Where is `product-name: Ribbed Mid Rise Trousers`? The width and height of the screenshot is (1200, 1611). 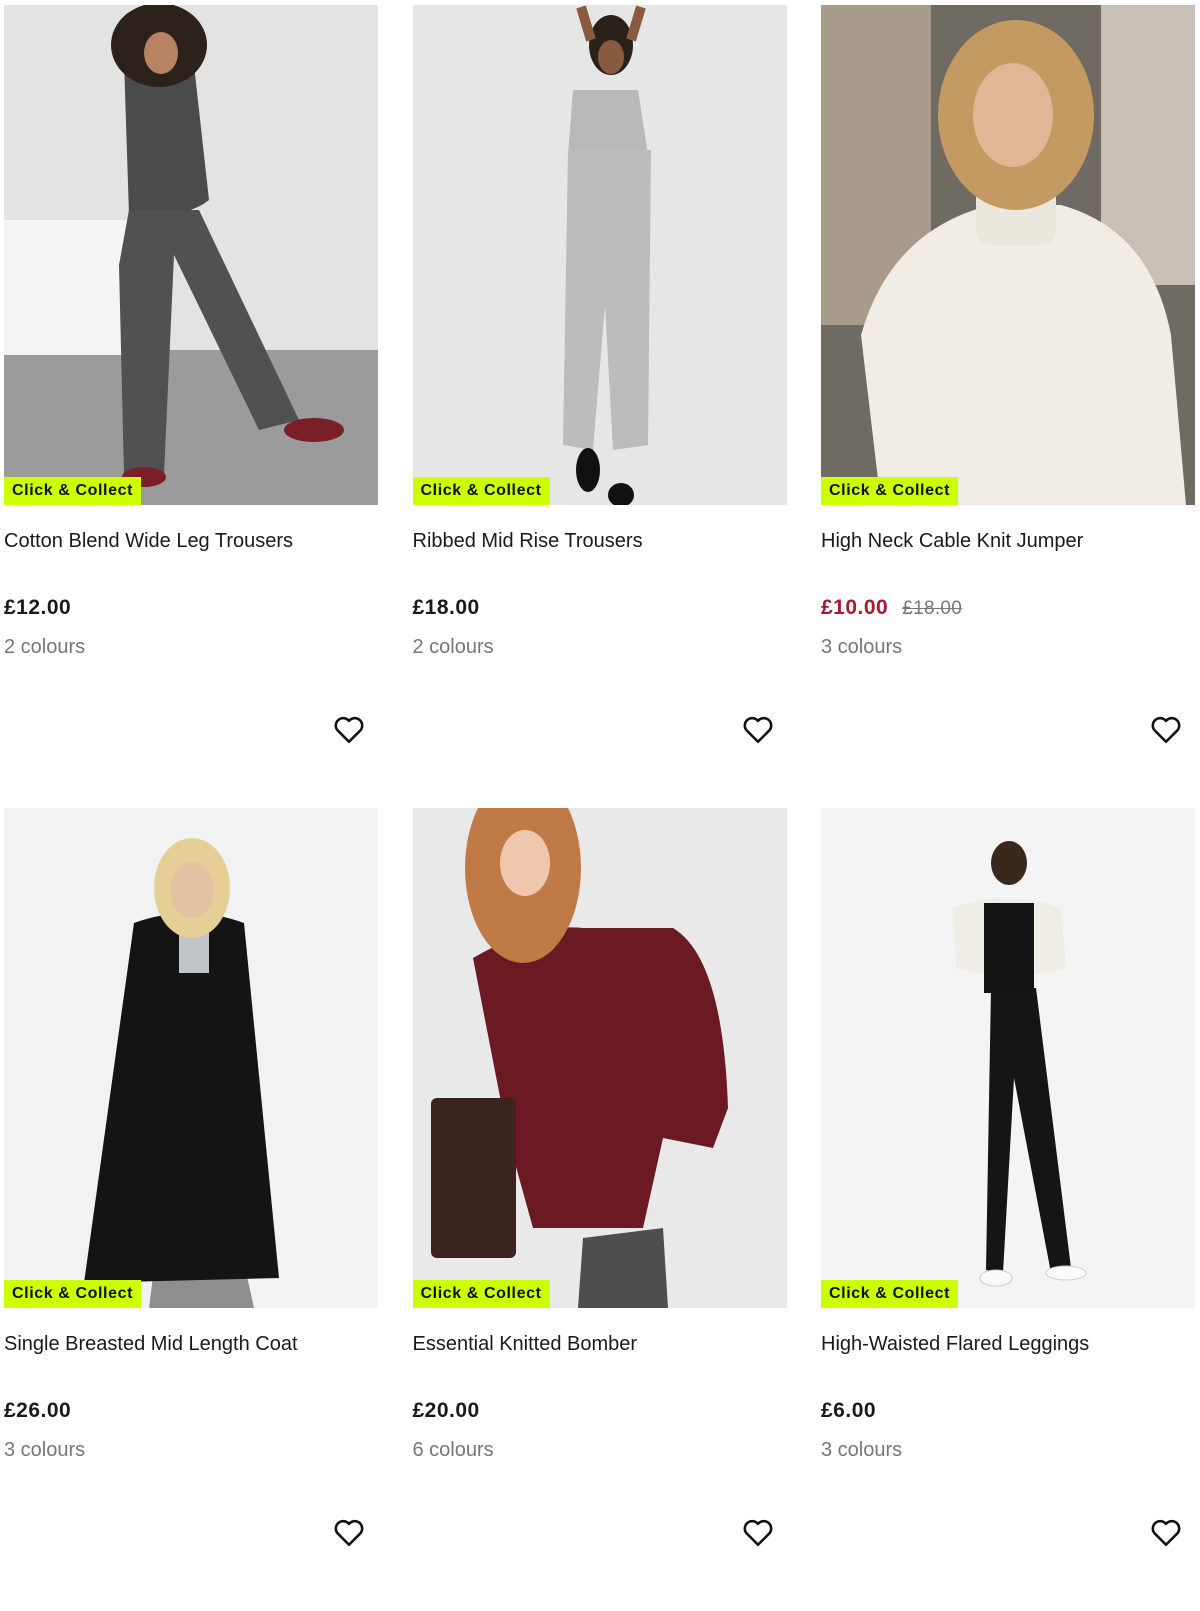 product-name: Ribbed Mid Rise Trousers is located at coordinates (528, 541).